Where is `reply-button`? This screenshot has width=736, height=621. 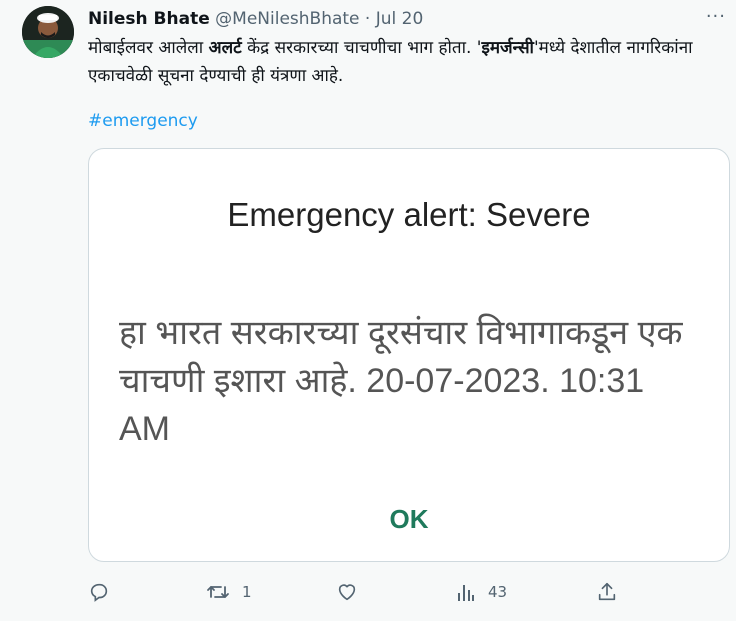
reply-button is located at coordinates (99, 592).